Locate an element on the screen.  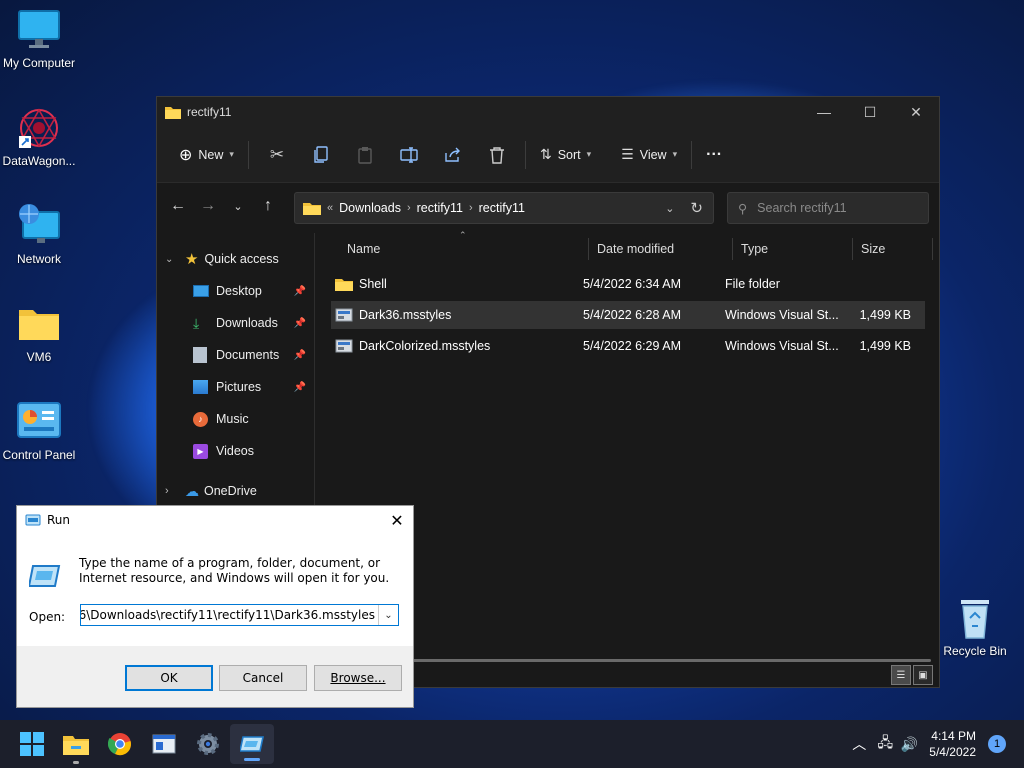
desktop-icon-label: My Computer is located at coordinates (39, 63).